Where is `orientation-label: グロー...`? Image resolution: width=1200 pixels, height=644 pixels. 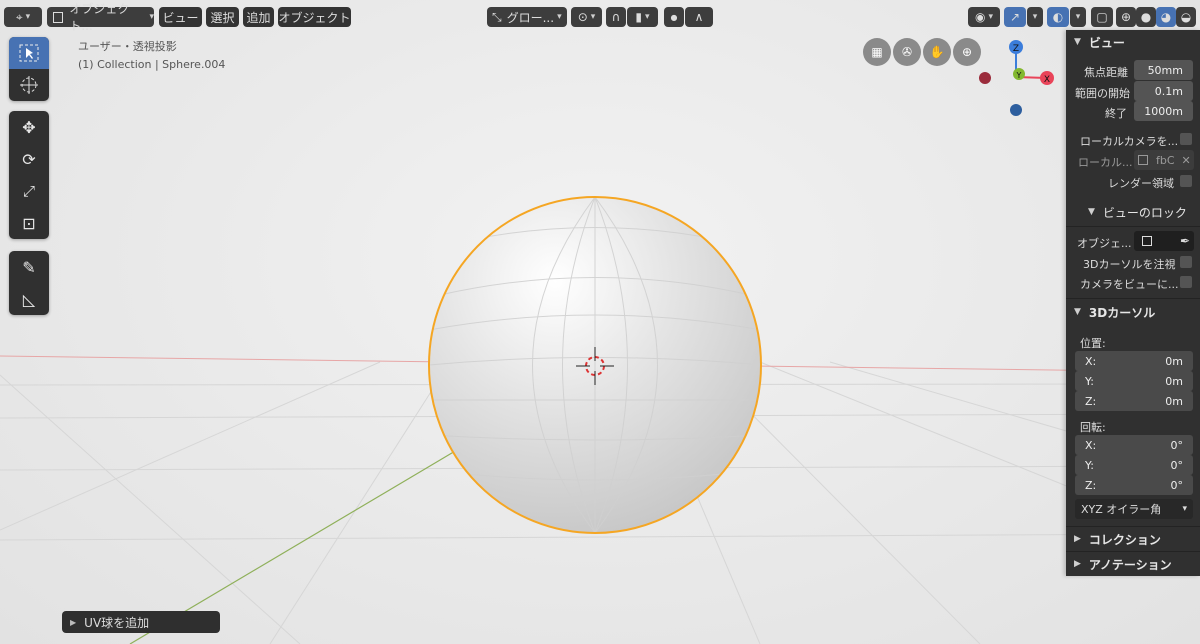
orientation-label: グロー... is located at coordinates (530, 17).